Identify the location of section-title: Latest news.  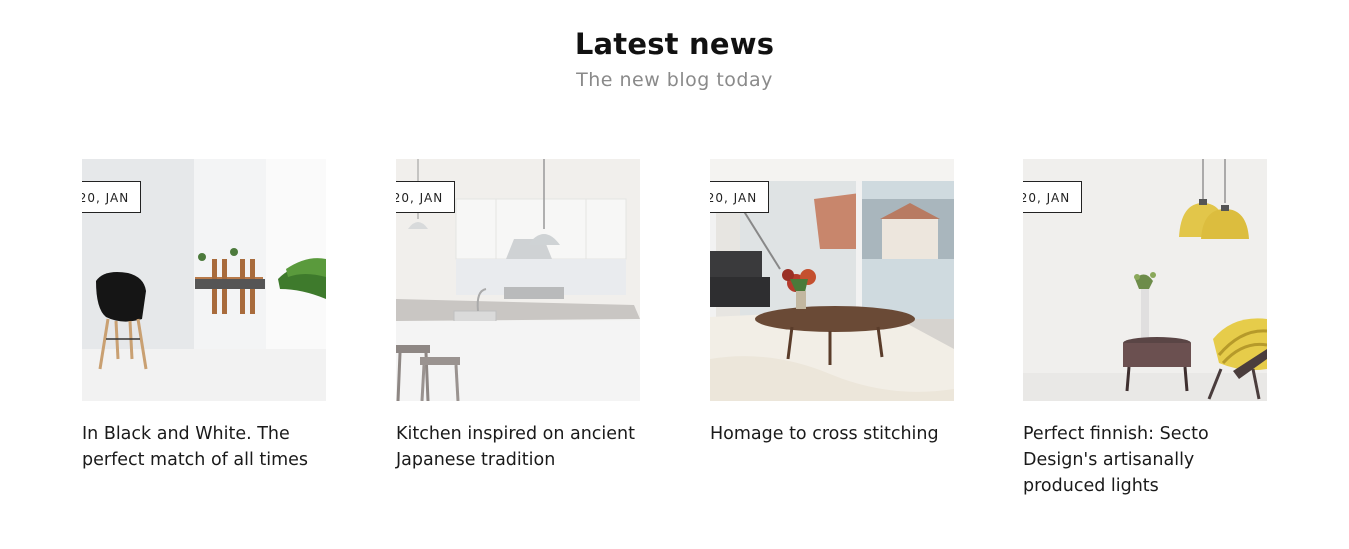
(674, 44).